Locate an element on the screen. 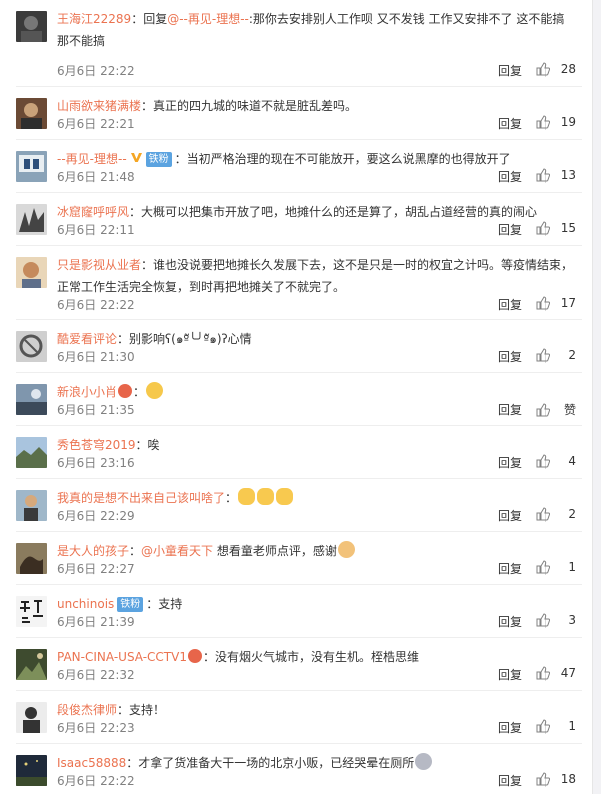 The width and height of the screenshot is (601, 794). username-link: 山雨欲来猪满楼 is located at coordinates (99, 106).